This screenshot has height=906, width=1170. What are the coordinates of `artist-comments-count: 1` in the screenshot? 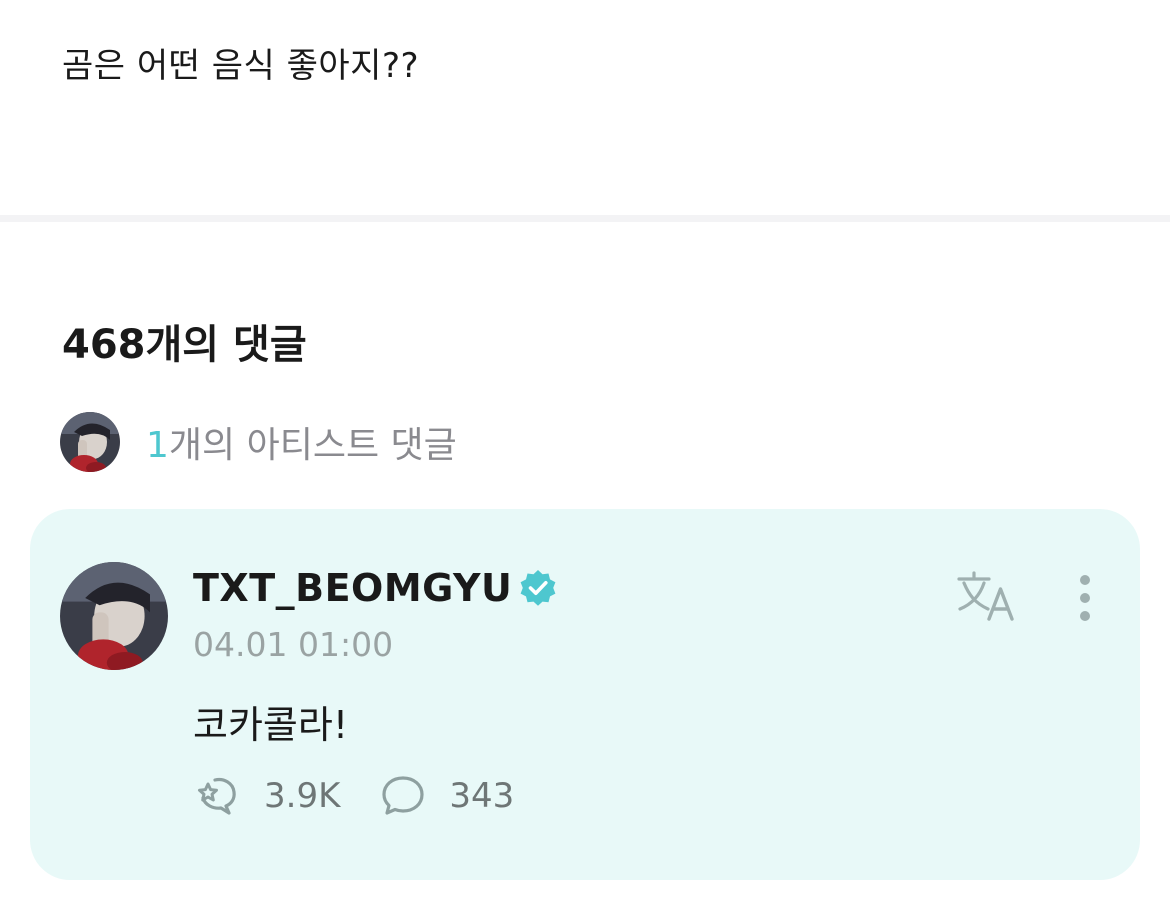 It's located at (157, 445).